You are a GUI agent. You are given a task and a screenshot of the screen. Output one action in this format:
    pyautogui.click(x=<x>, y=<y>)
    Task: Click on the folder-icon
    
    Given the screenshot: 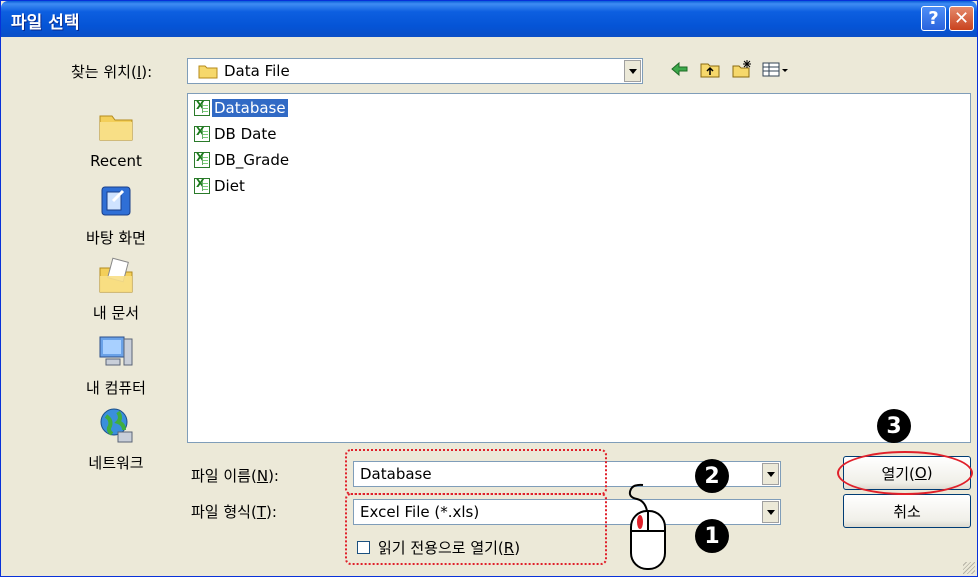 What is the action you would take?
    pyautogui.click(x=208, y=72)
    